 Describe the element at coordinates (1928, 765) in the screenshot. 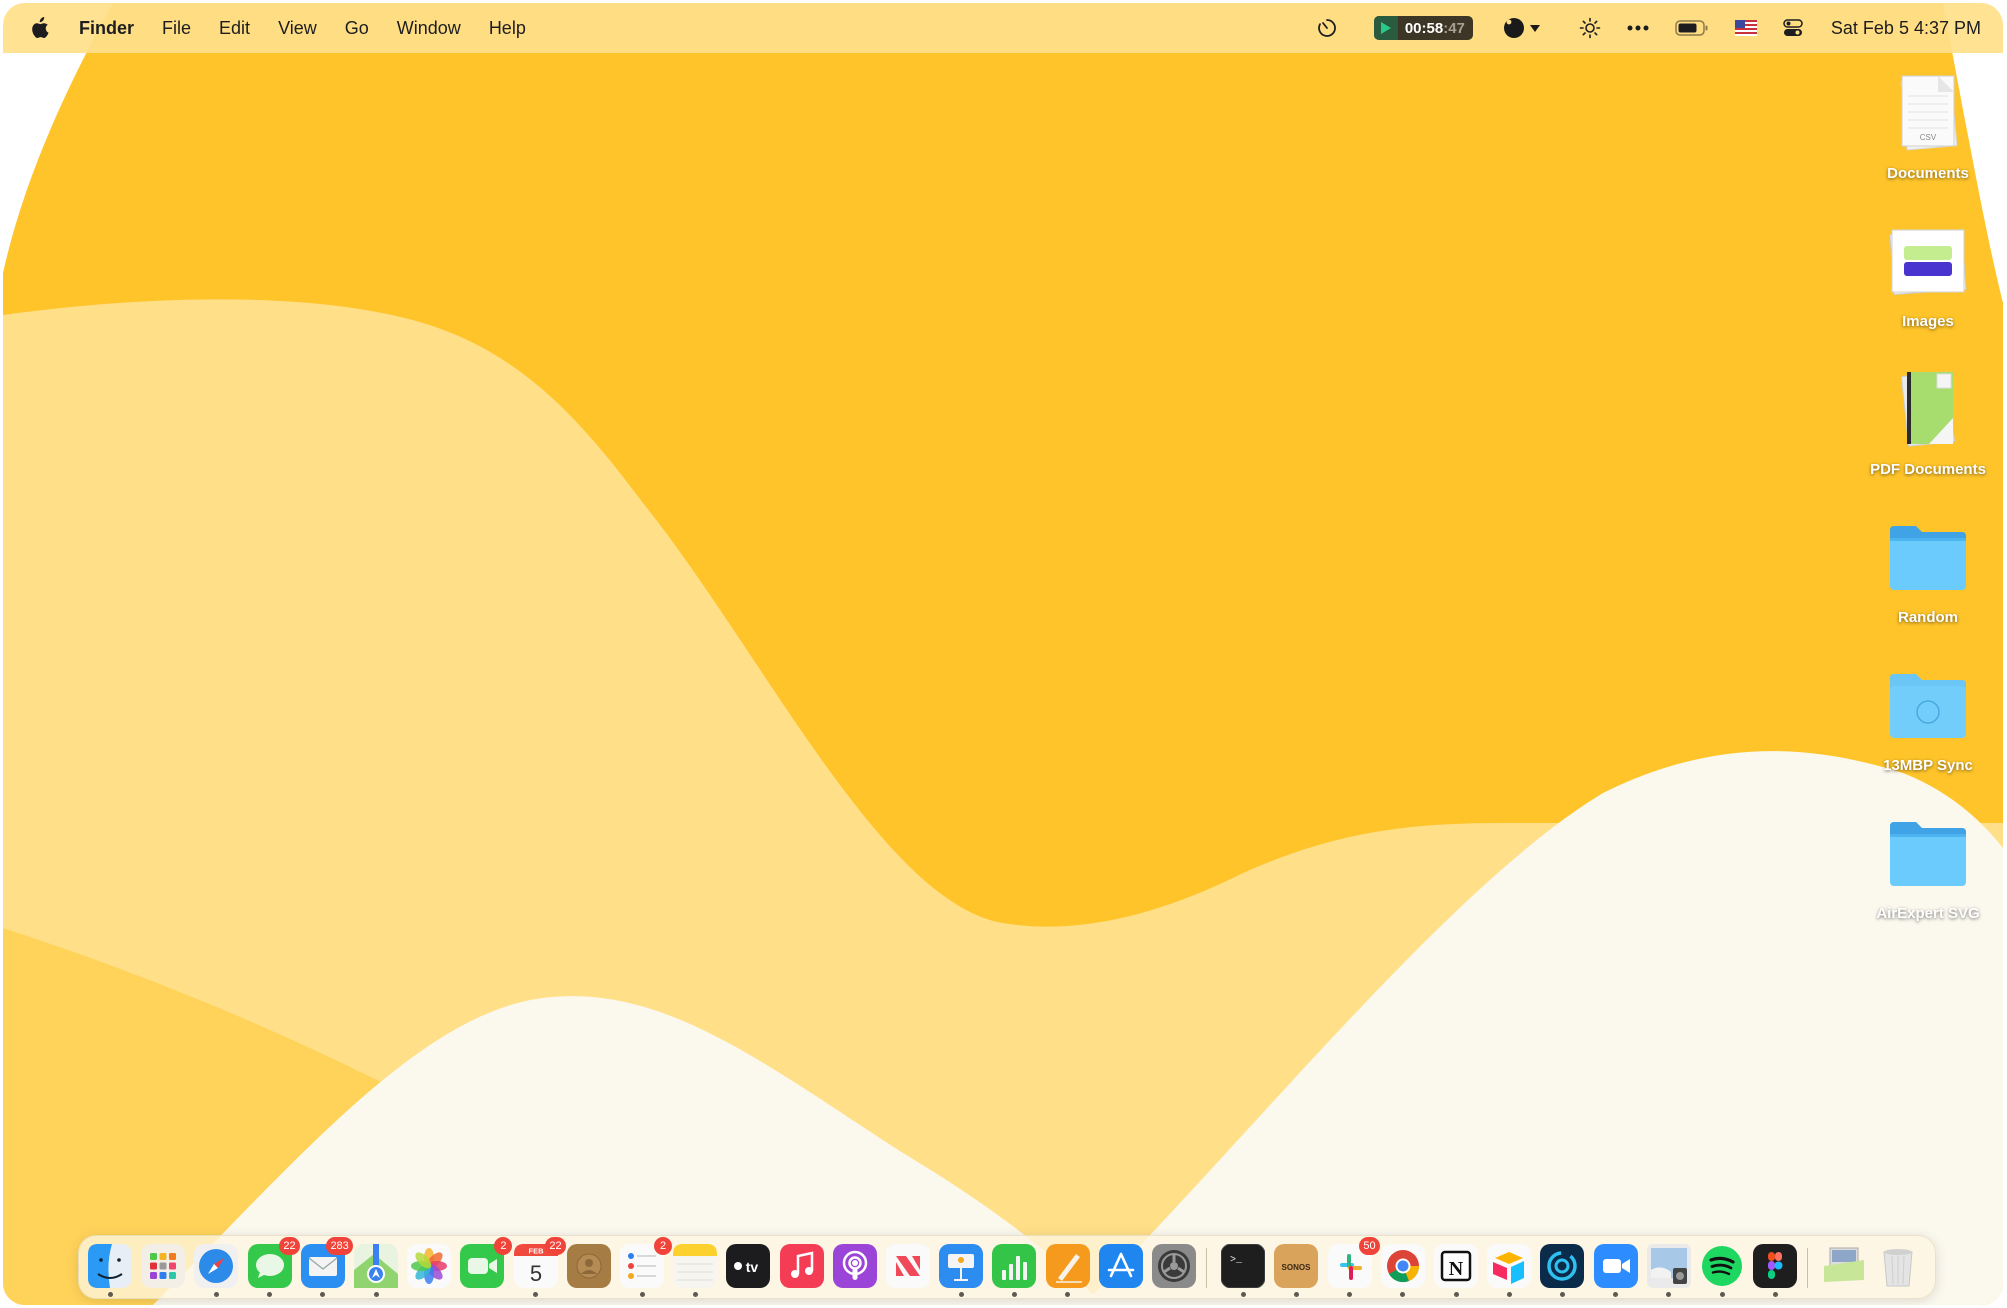

I see `desktop-item-label: 13MBP Sync` at that location.